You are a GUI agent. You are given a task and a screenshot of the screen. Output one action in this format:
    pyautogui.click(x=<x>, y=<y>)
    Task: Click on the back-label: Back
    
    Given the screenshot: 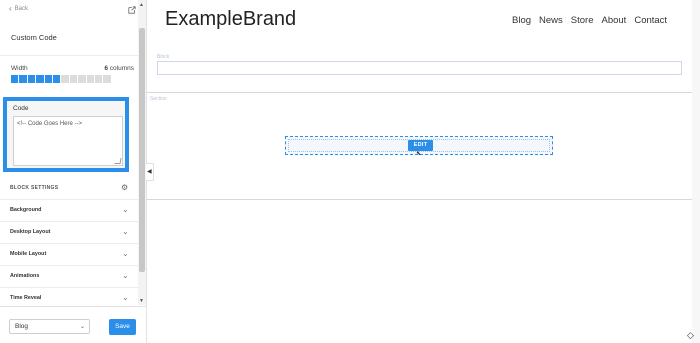 What is the action you would take?
    pyautogui.click(x=21, y=9)
    